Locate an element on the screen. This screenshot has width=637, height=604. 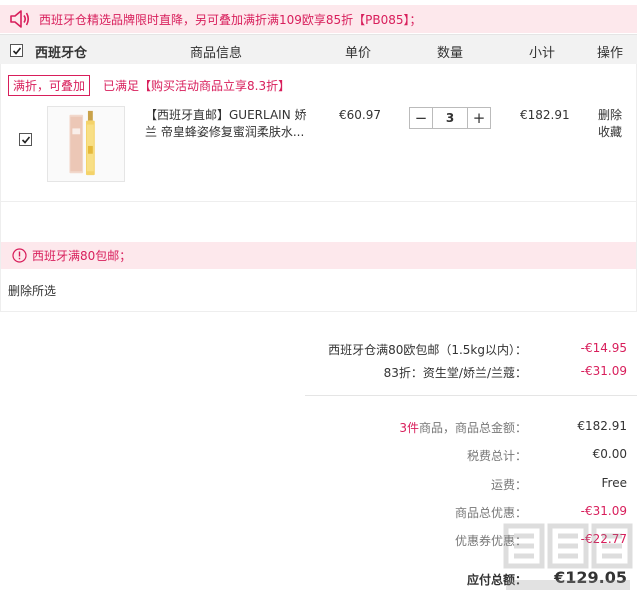
promo-tag: 满折，可叠加 is located at coordinates (49, 85).